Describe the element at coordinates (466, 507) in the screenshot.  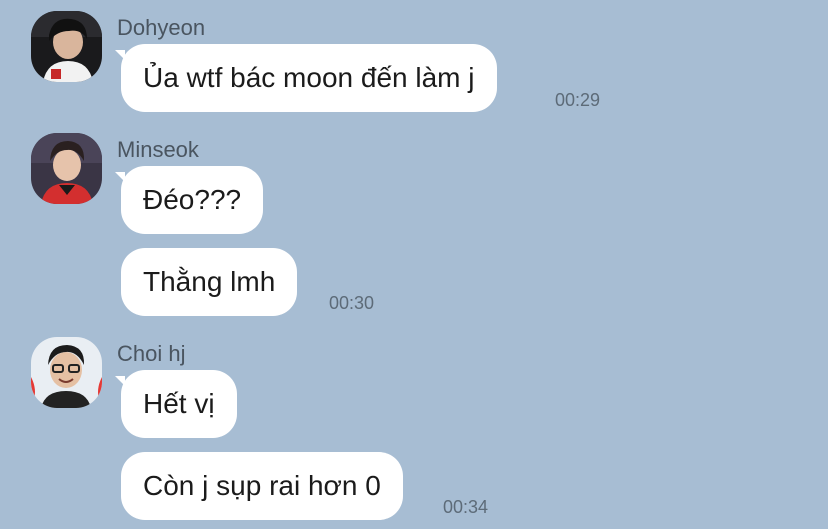
I see `message-time: 00:34` at that location.